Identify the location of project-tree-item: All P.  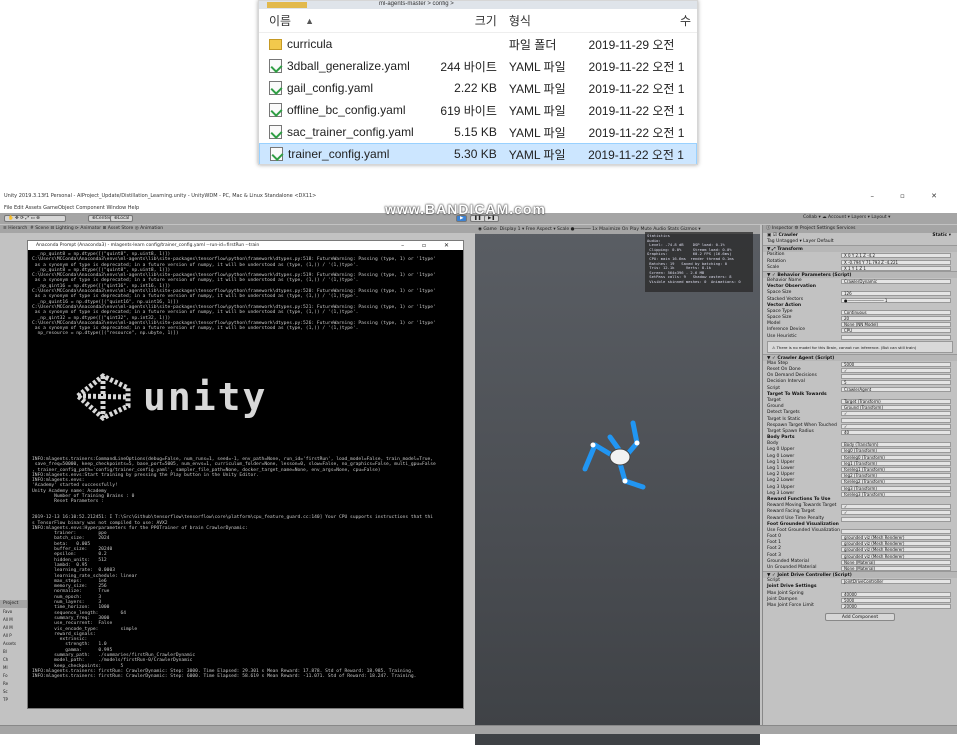
(13, 636).